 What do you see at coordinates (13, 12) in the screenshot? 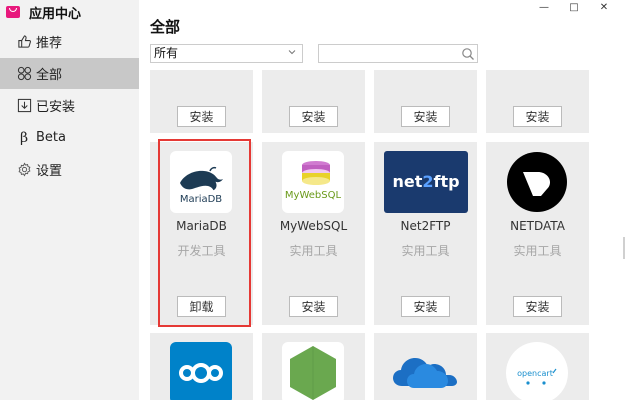
I see `app-logo-icon` at bounding box center [13, 12].